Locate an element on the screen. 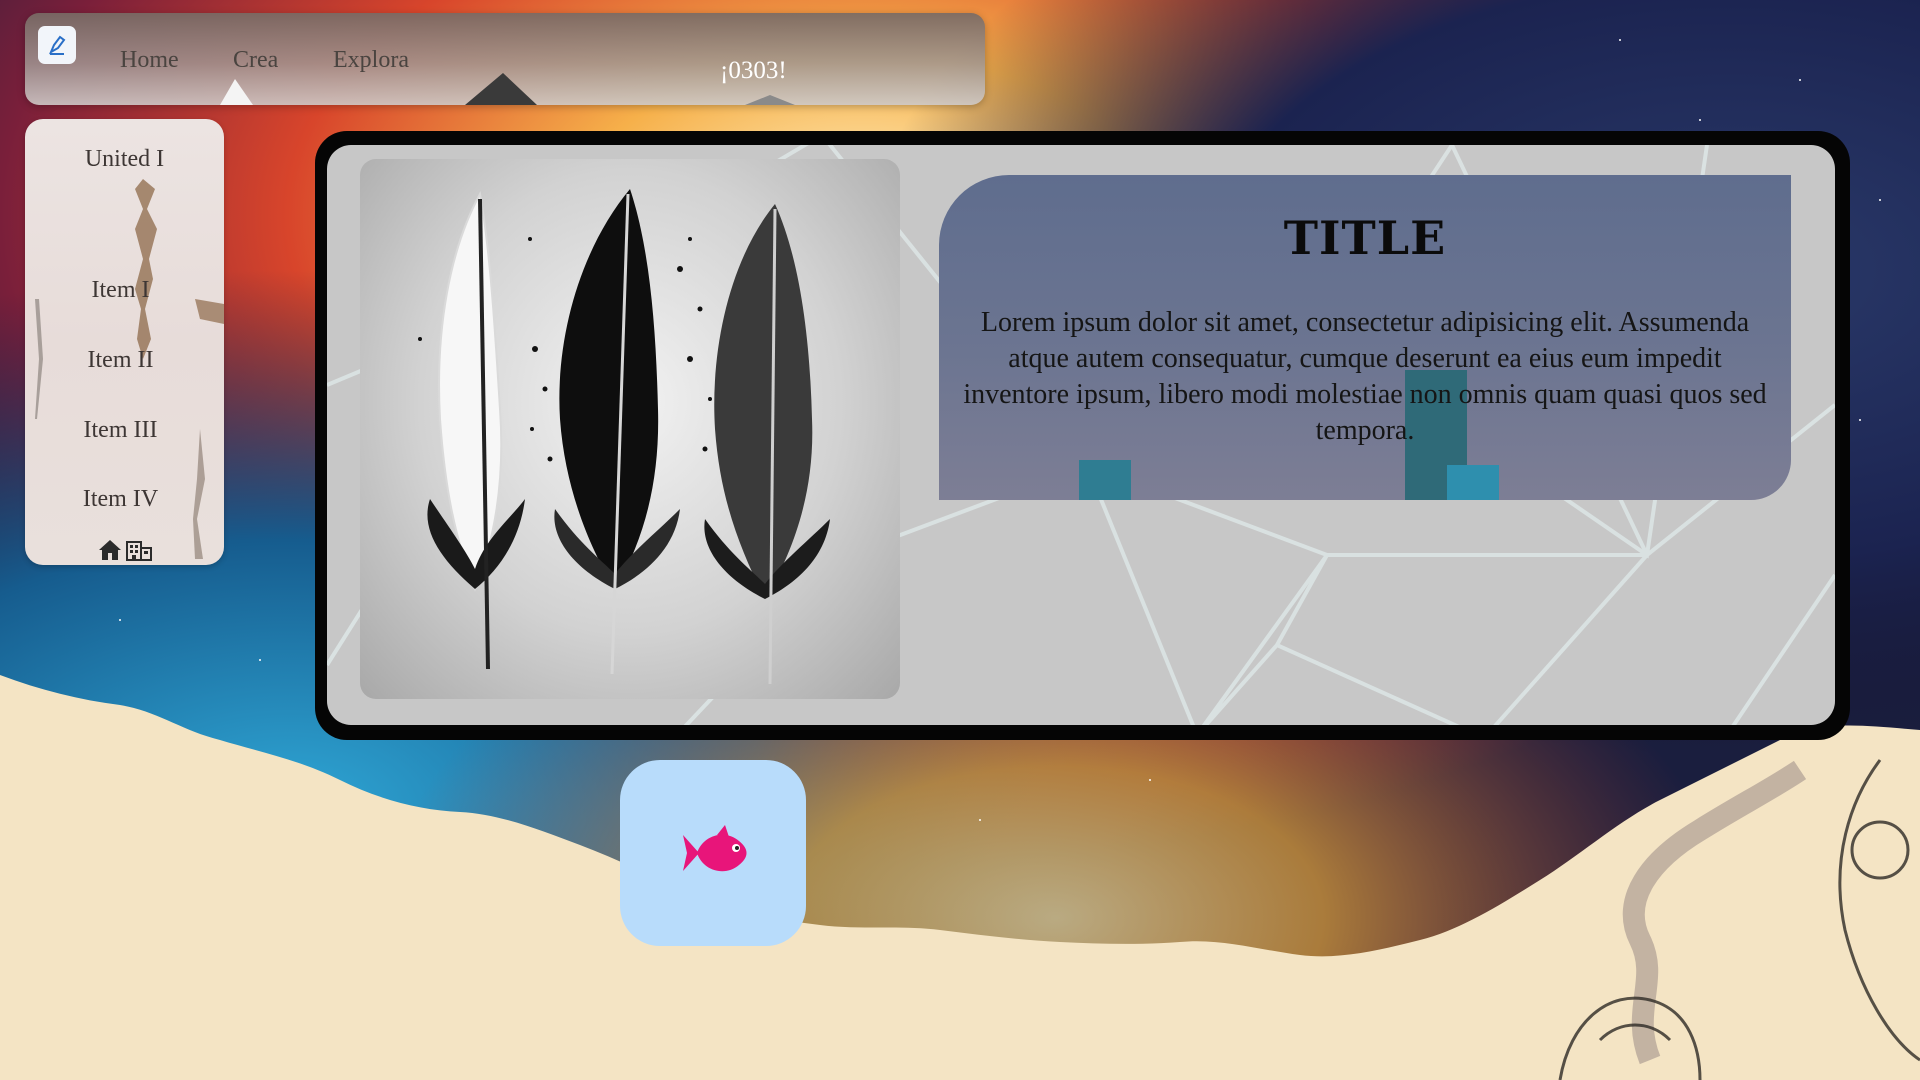  building-icon is located at coordinates (139, 550).